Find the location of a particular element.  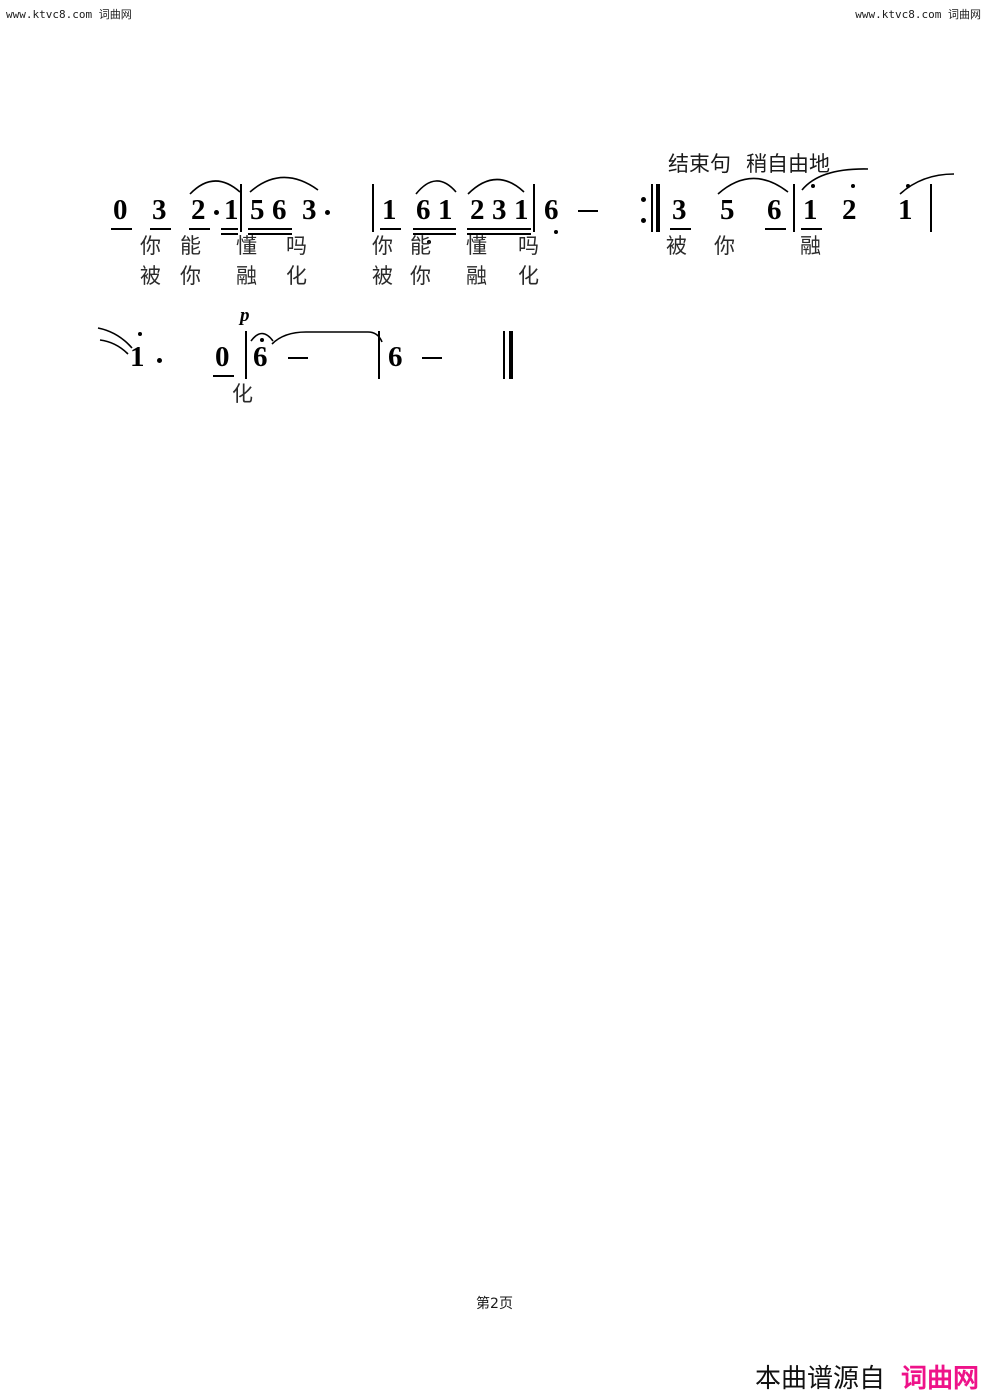

repeat-dot-upper is located at coordinates (643, 199).